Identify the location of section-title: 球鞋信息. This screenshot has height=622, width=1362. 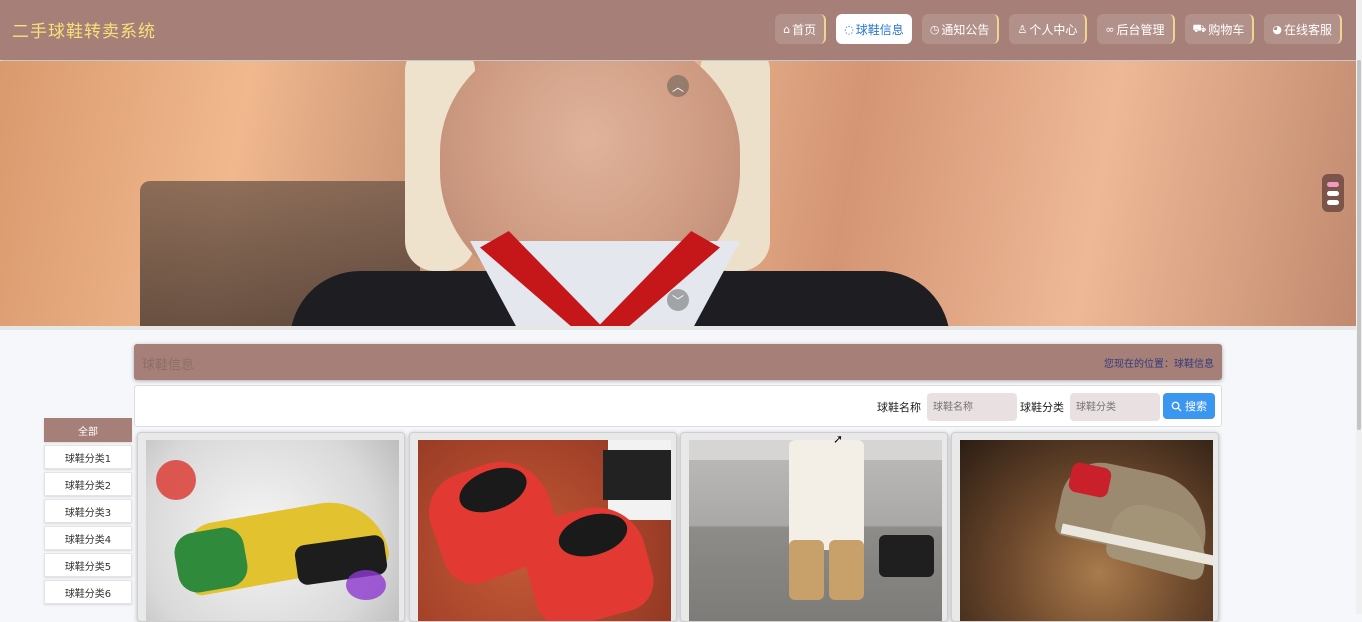
(168, 365).